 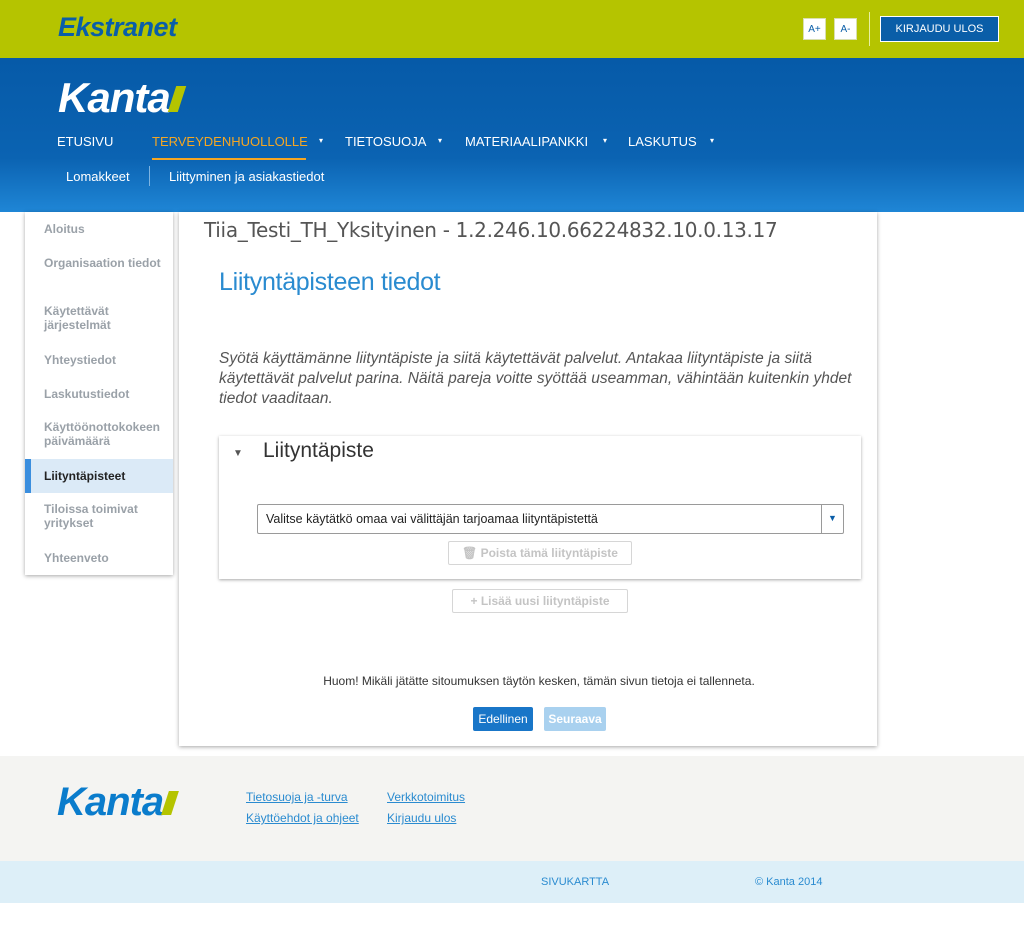 What do you see at coordinates (662, 141) in the screenshot?
I see `nav-item-laskutus: LASKUTUS` at bounding box center [662, 141].